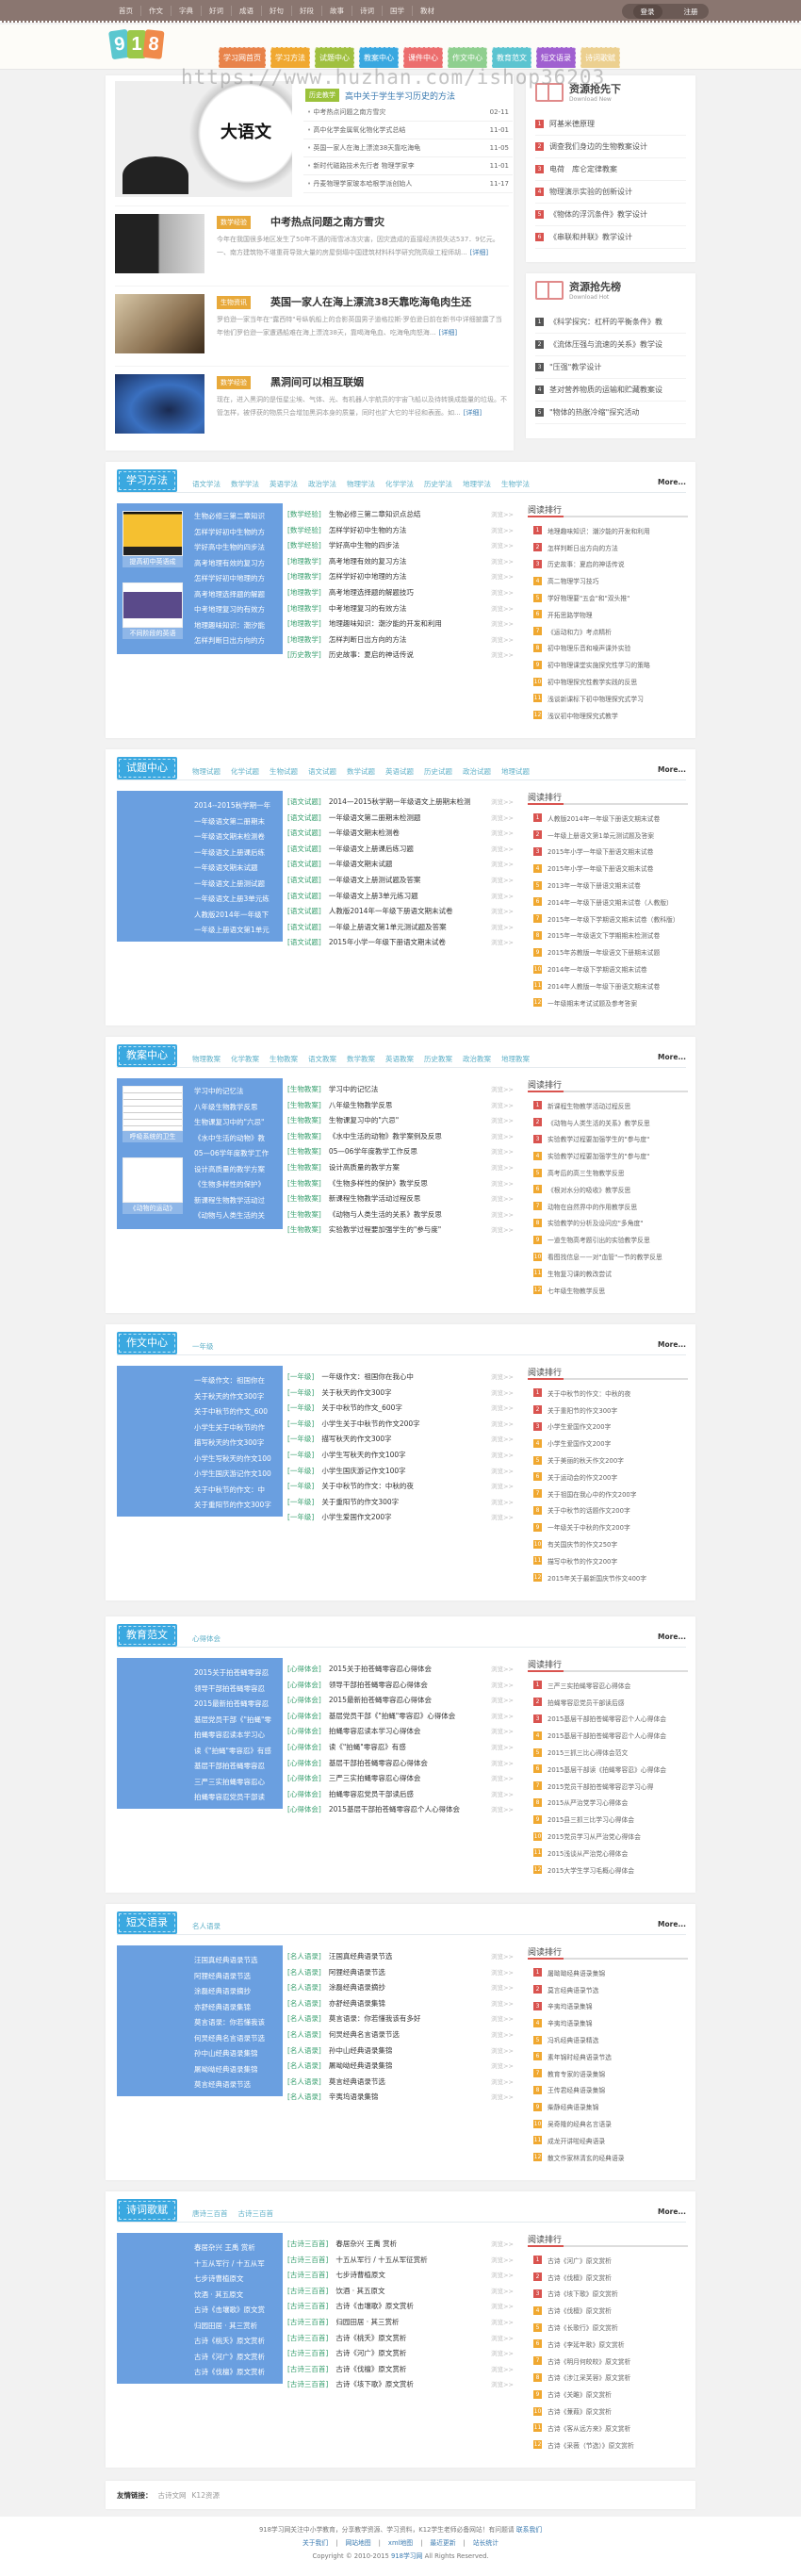 This screenshot has width=801, height=2576. Describe the element at coordinates (206, 2495) in the screenshot. I see `friend-link: K12资源` at that location.